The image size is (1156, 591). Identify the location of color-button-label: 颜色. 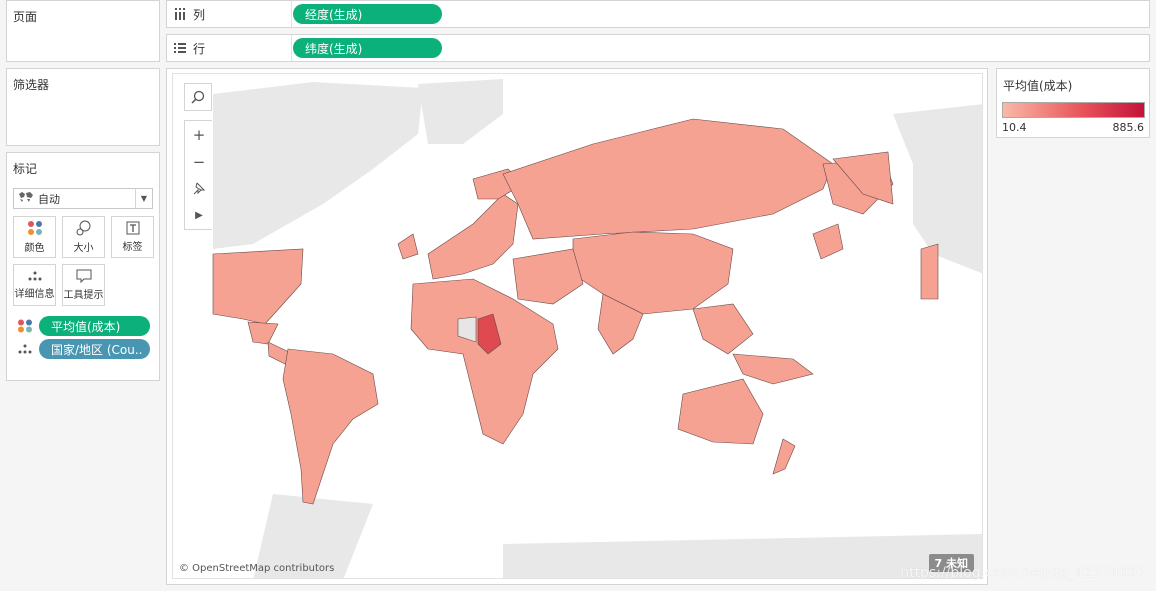
(34, 248).